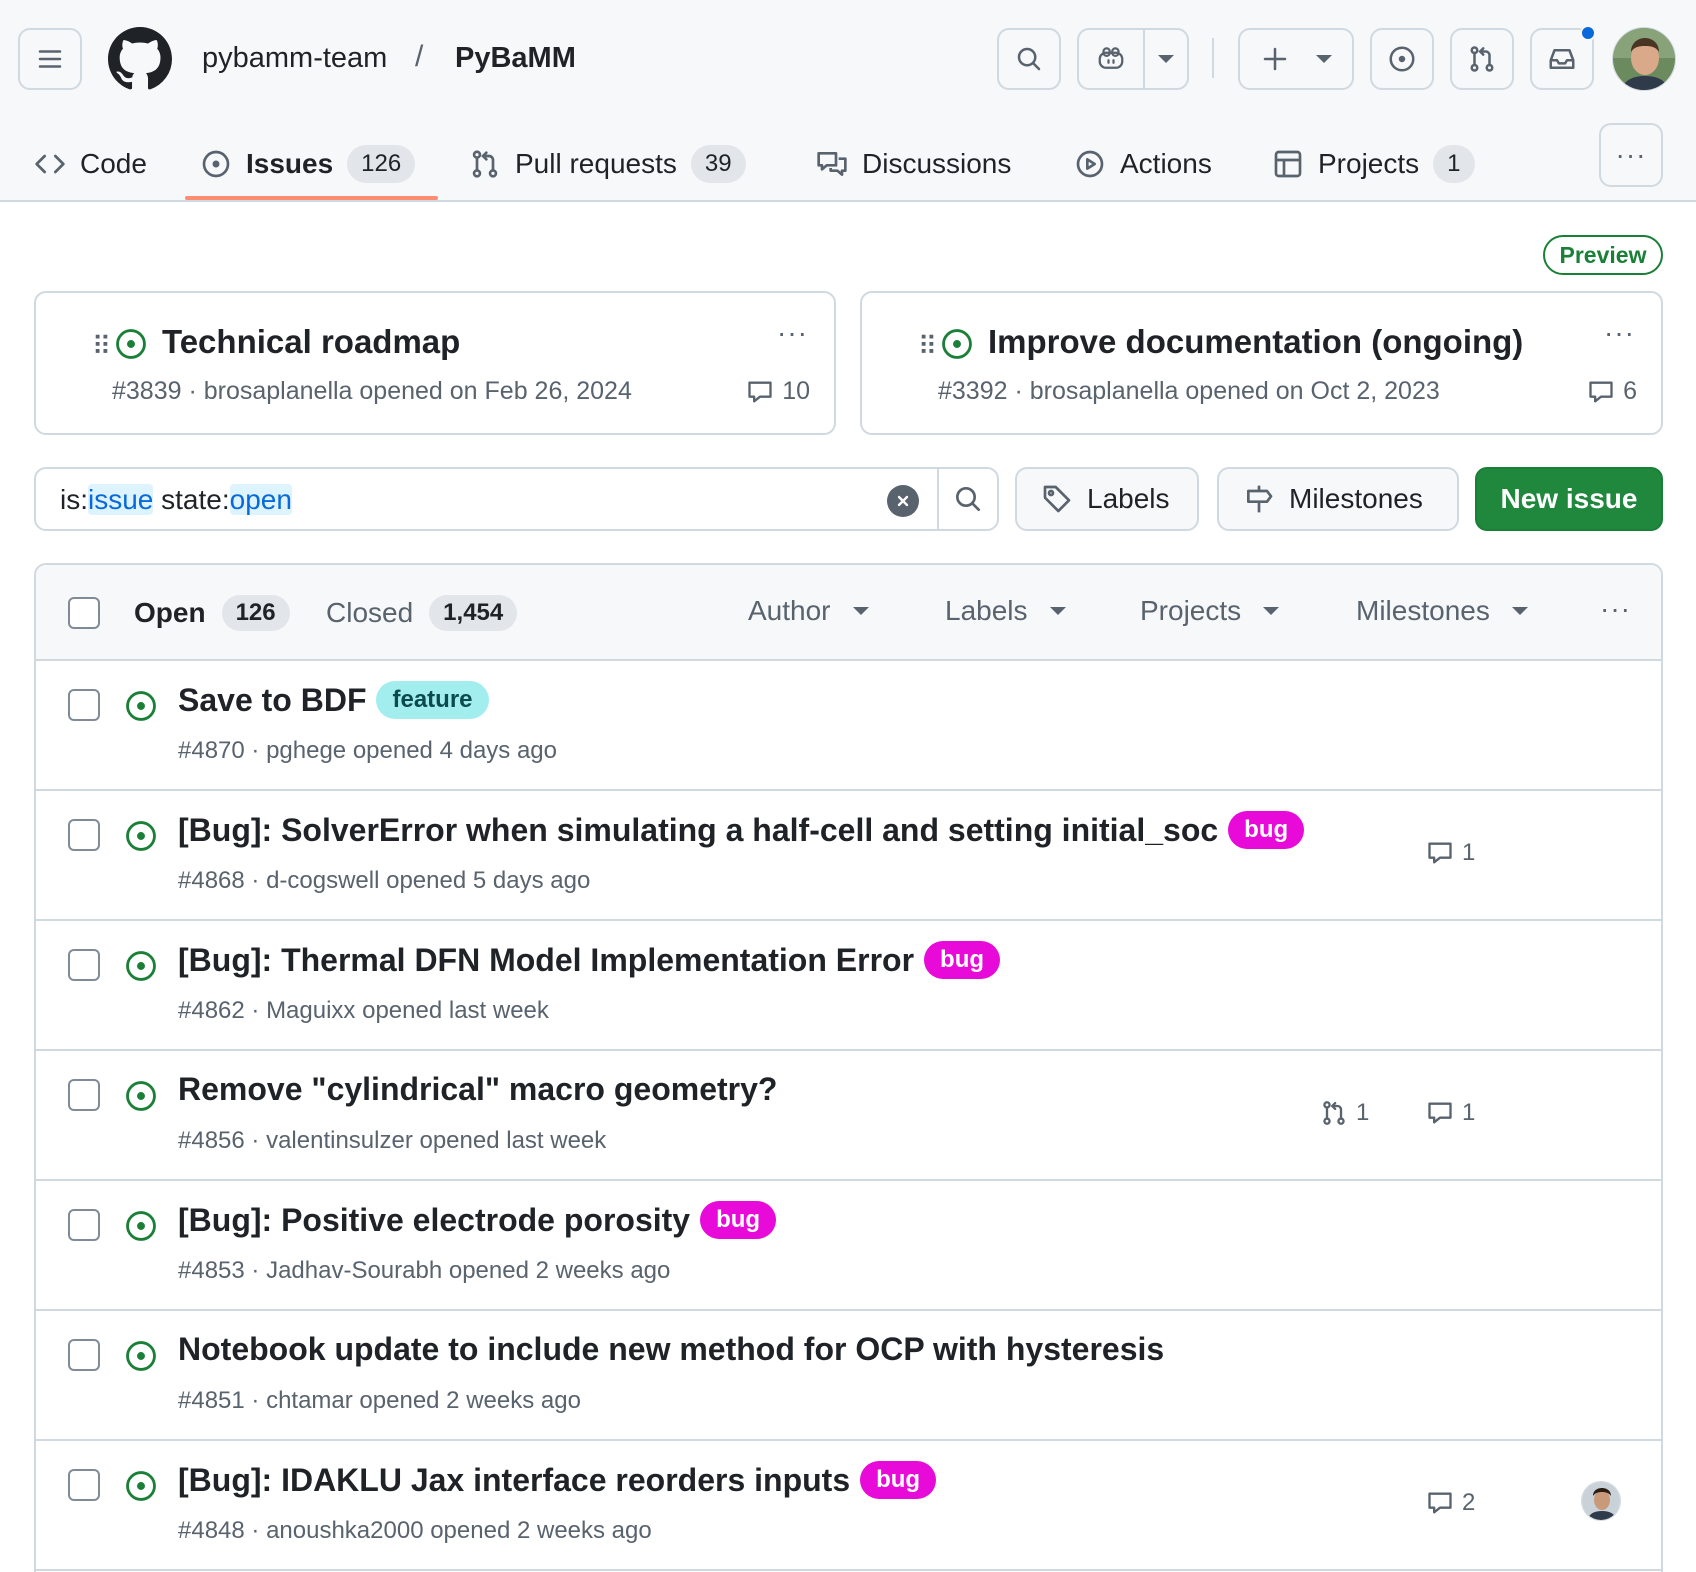 Image resolution: width=1696 pixels, height=1572 pixels. Describe the element at coordinates (1255, 342) in the screenshot. I see `pinned-issue-title: Improve documentation (ongoing)` at that location.